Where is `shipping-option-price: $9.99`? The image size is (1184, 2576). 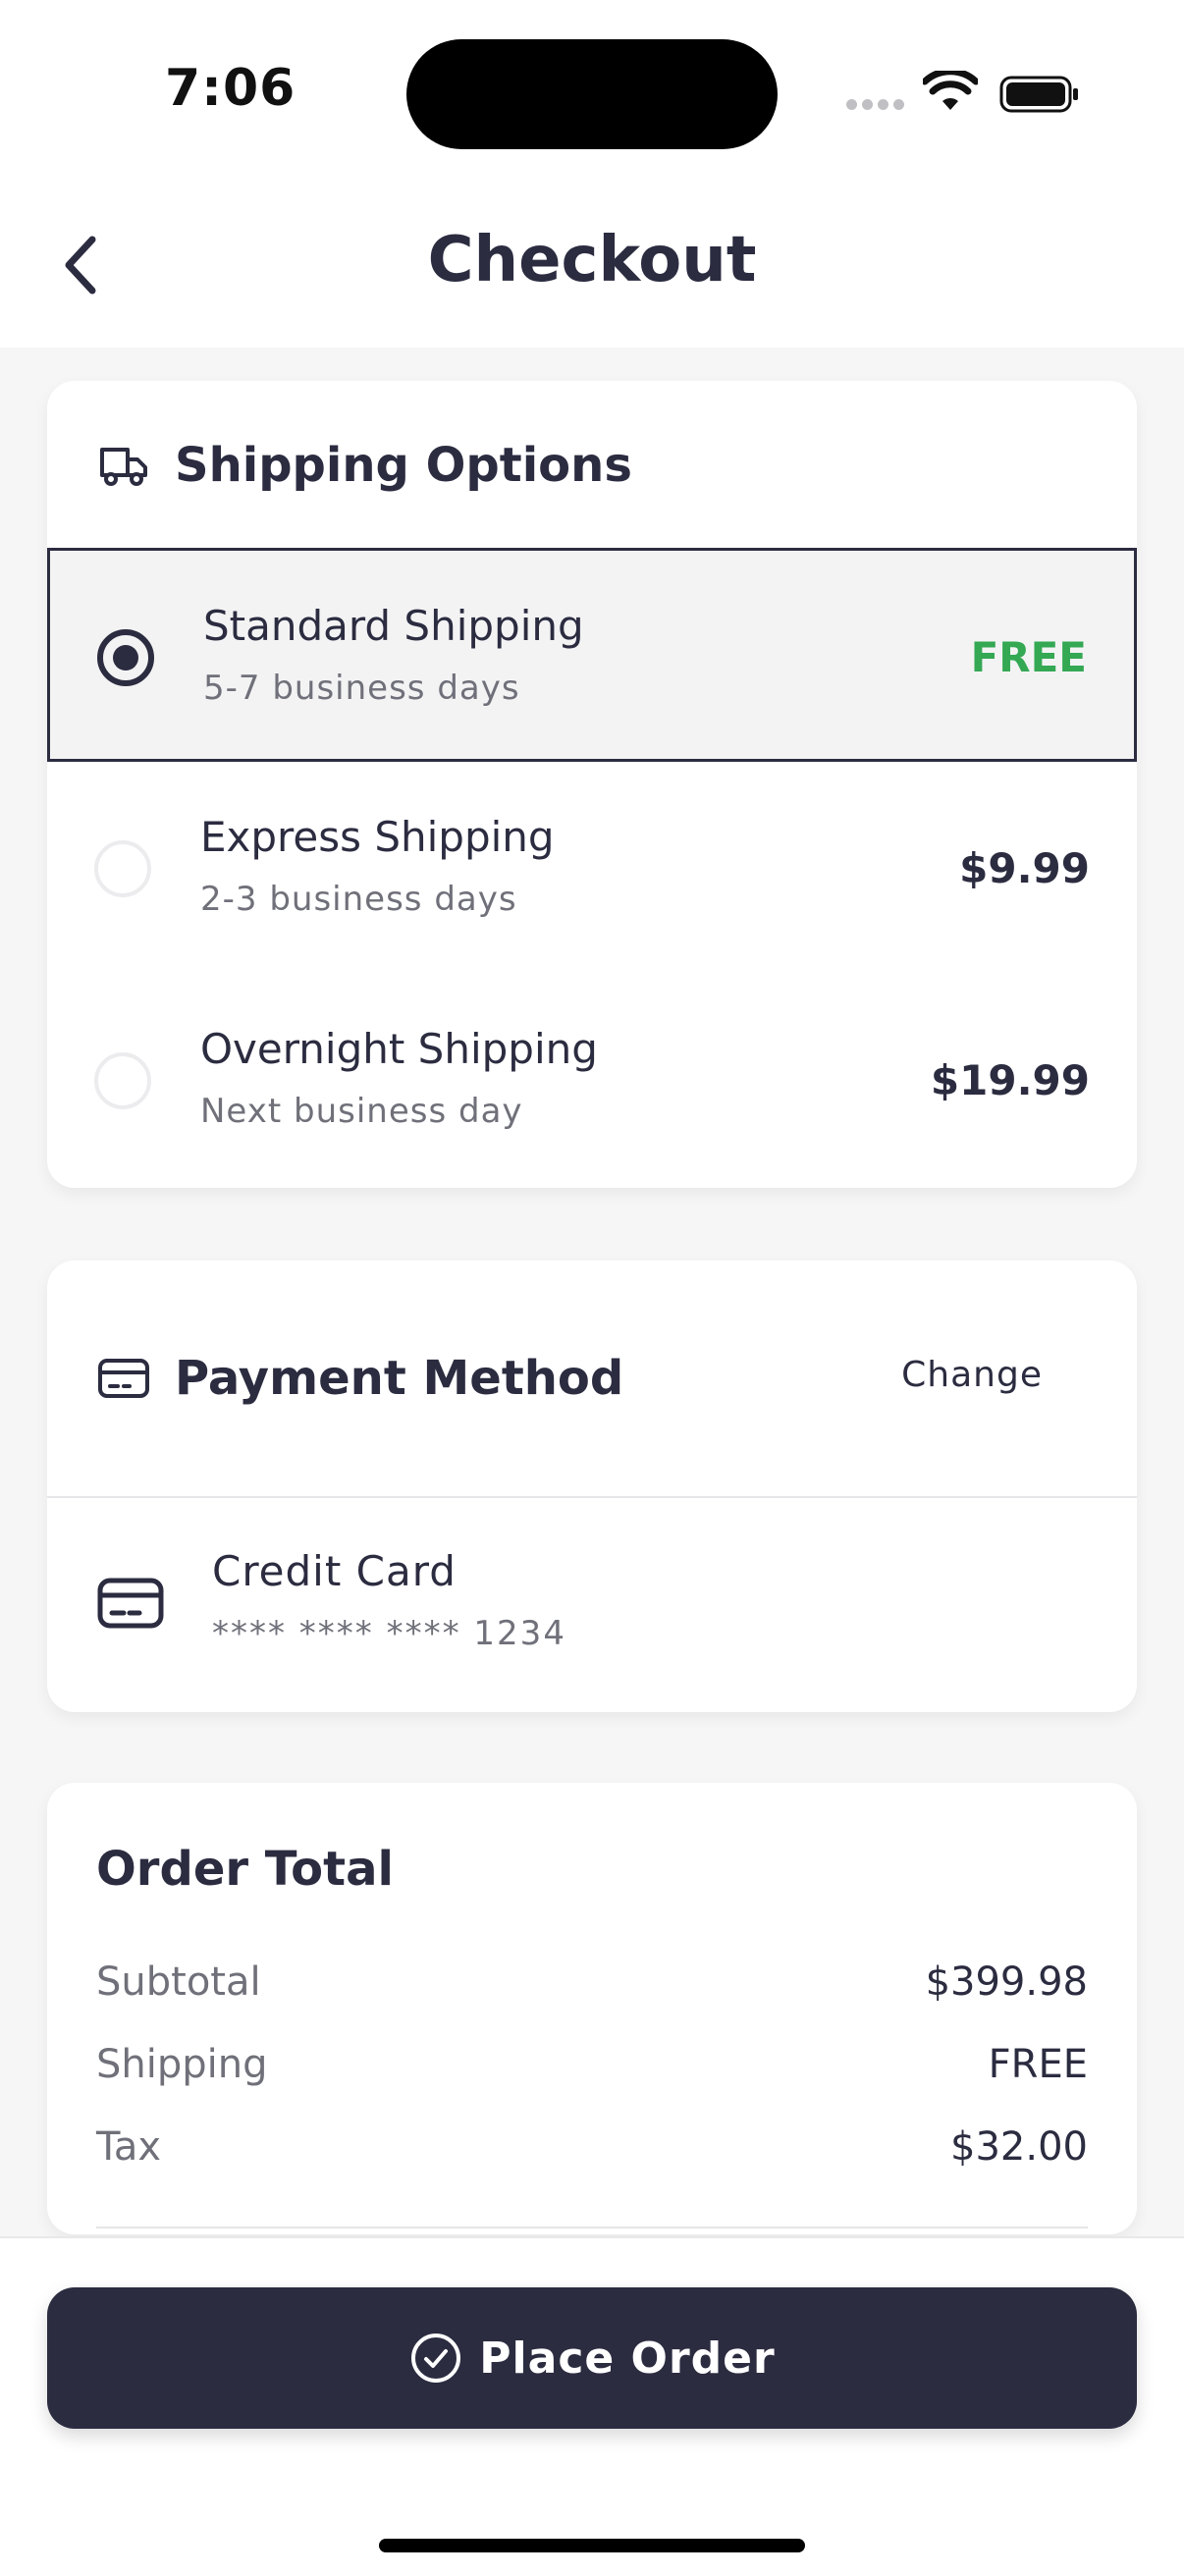 shipping-option-price: $9.99 is located at coordinates (1025, 868).